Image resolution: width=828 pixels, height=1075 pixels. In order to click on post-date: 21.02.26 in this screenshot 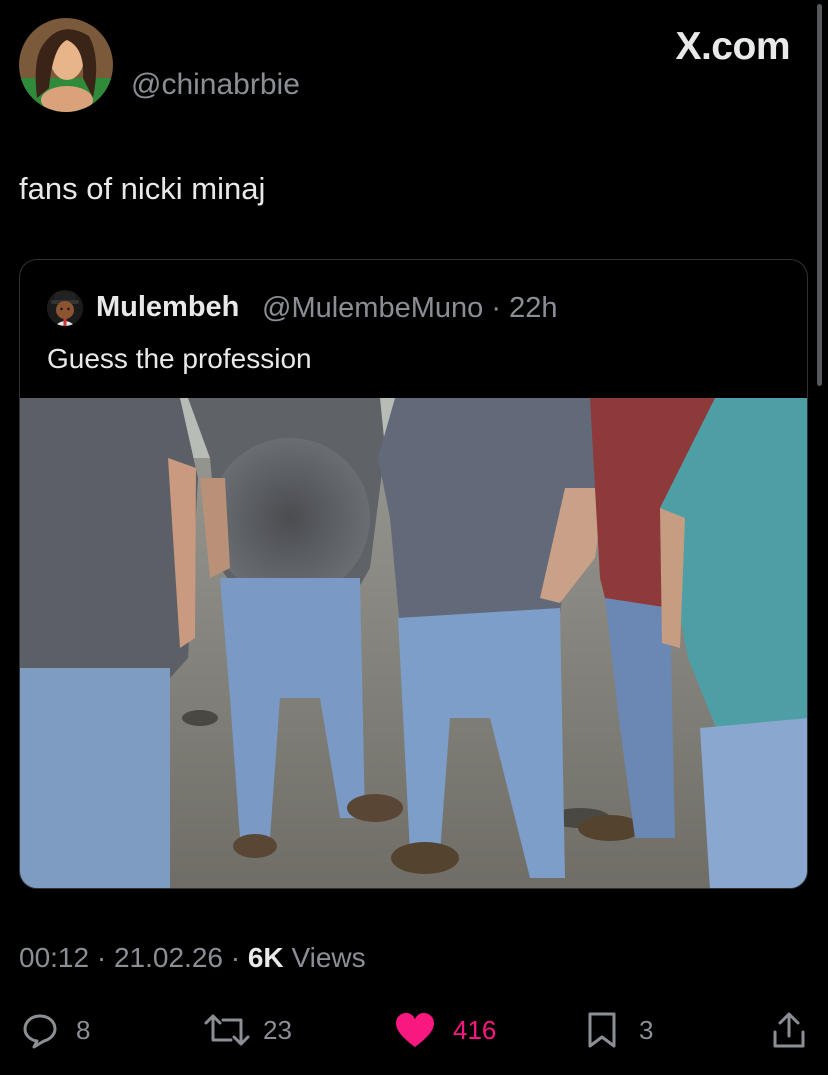, I will do `click(168, 957)`.